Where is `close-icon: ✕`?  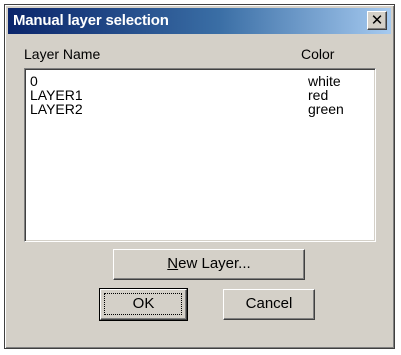 close-icon: ✕ is located at coordinates (377, 20).